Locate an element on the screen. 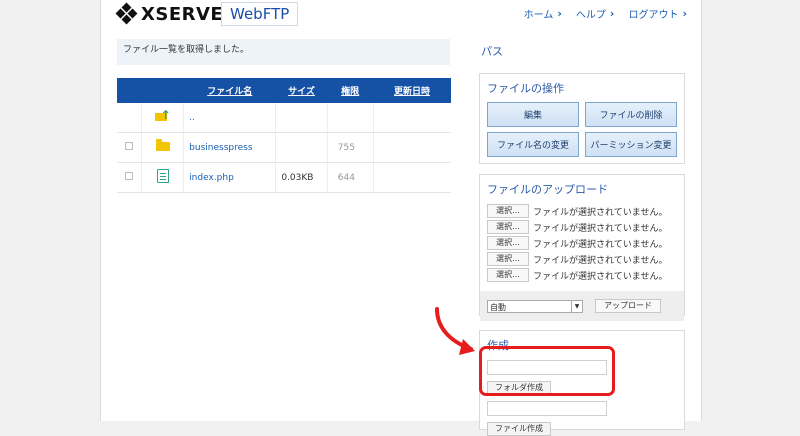 This screenshot has width=800, height=436. file-name-link: index.php is located at coordinates (230, 177).